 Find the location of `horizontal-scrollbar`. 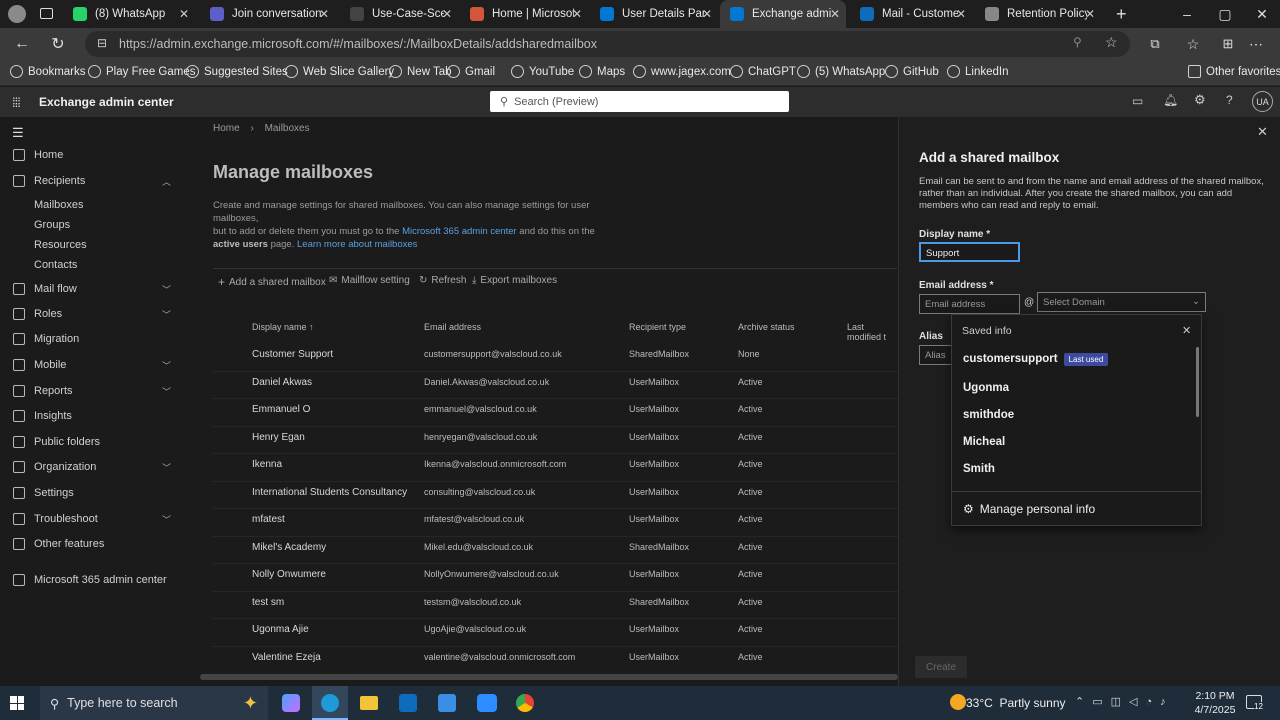

horizontal-scrollbar is located at coordinates (549, 677).